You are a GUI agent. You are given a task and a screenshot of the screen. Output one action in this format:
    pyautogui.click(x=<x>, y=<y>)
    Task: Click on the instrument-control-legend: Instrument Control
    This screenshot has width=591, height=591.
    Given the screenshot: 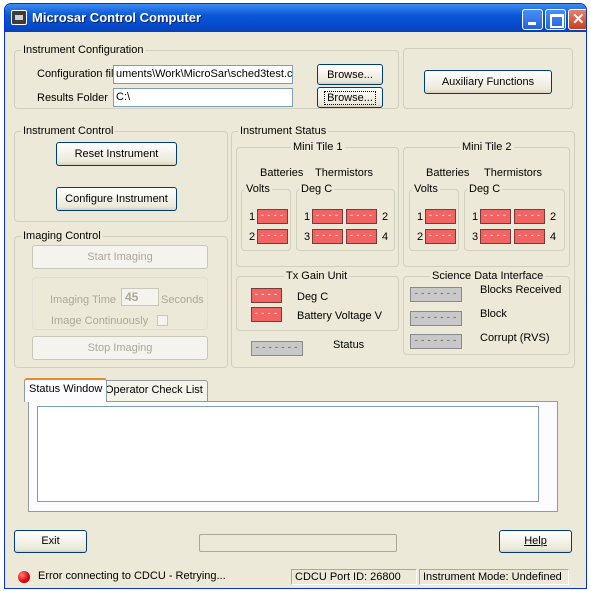 What is the action you would take?
    pyautogui.click(x=68, y=131)
    